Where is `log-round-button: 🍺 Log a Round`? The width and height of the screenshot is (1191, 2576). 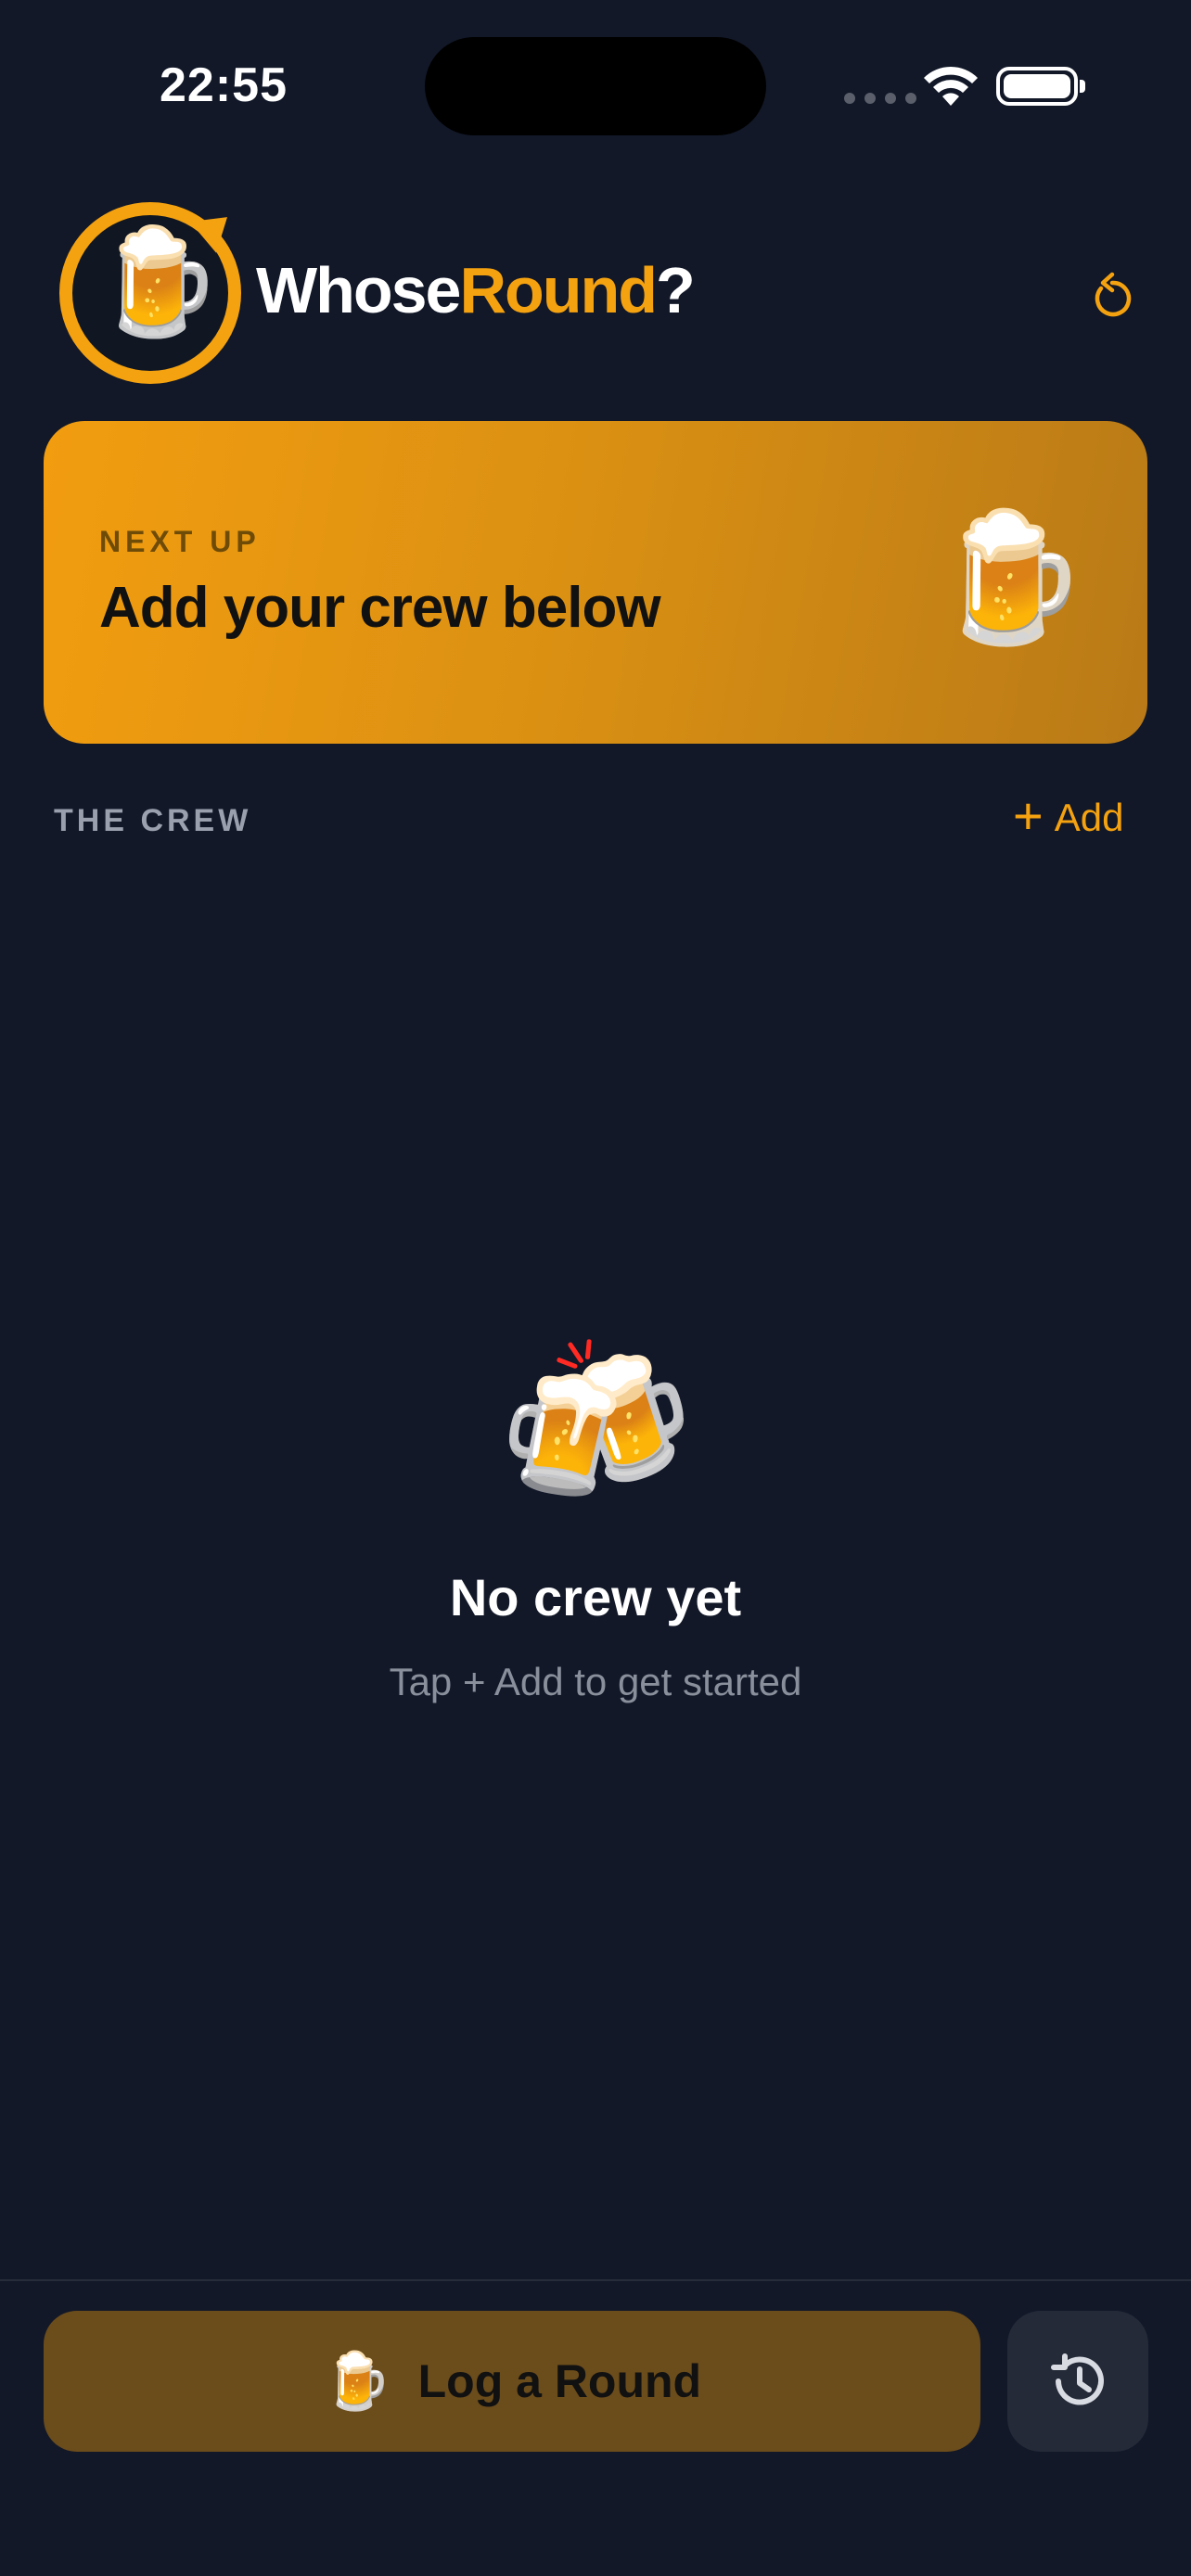 log-round-button: 🍺 Log a Round is located at coordinates (512, 2381).